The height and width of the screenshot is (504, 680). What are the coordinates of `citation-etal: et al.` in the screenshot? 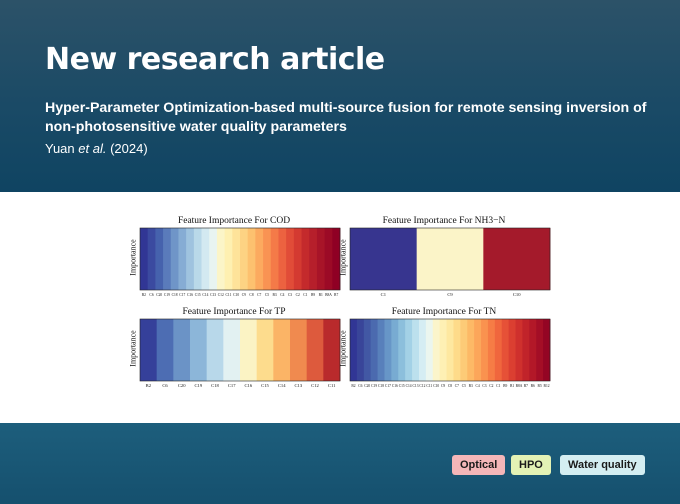 It's located at (92, 148).